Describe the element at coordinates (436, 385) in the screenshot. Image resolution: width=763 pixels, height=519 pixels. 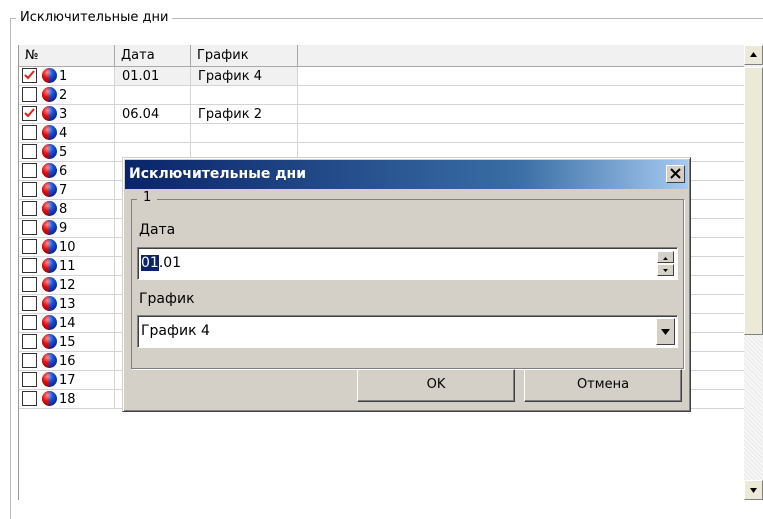
I see `ok-button: OK` at that location.